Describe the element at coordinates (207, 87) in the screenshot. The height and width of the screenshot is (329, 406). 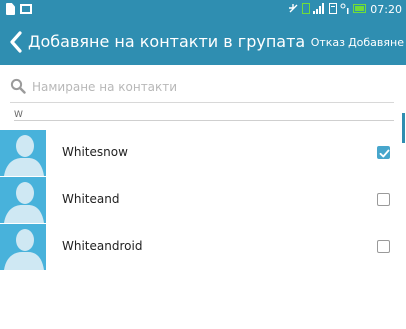
I see `search-input` at that location.